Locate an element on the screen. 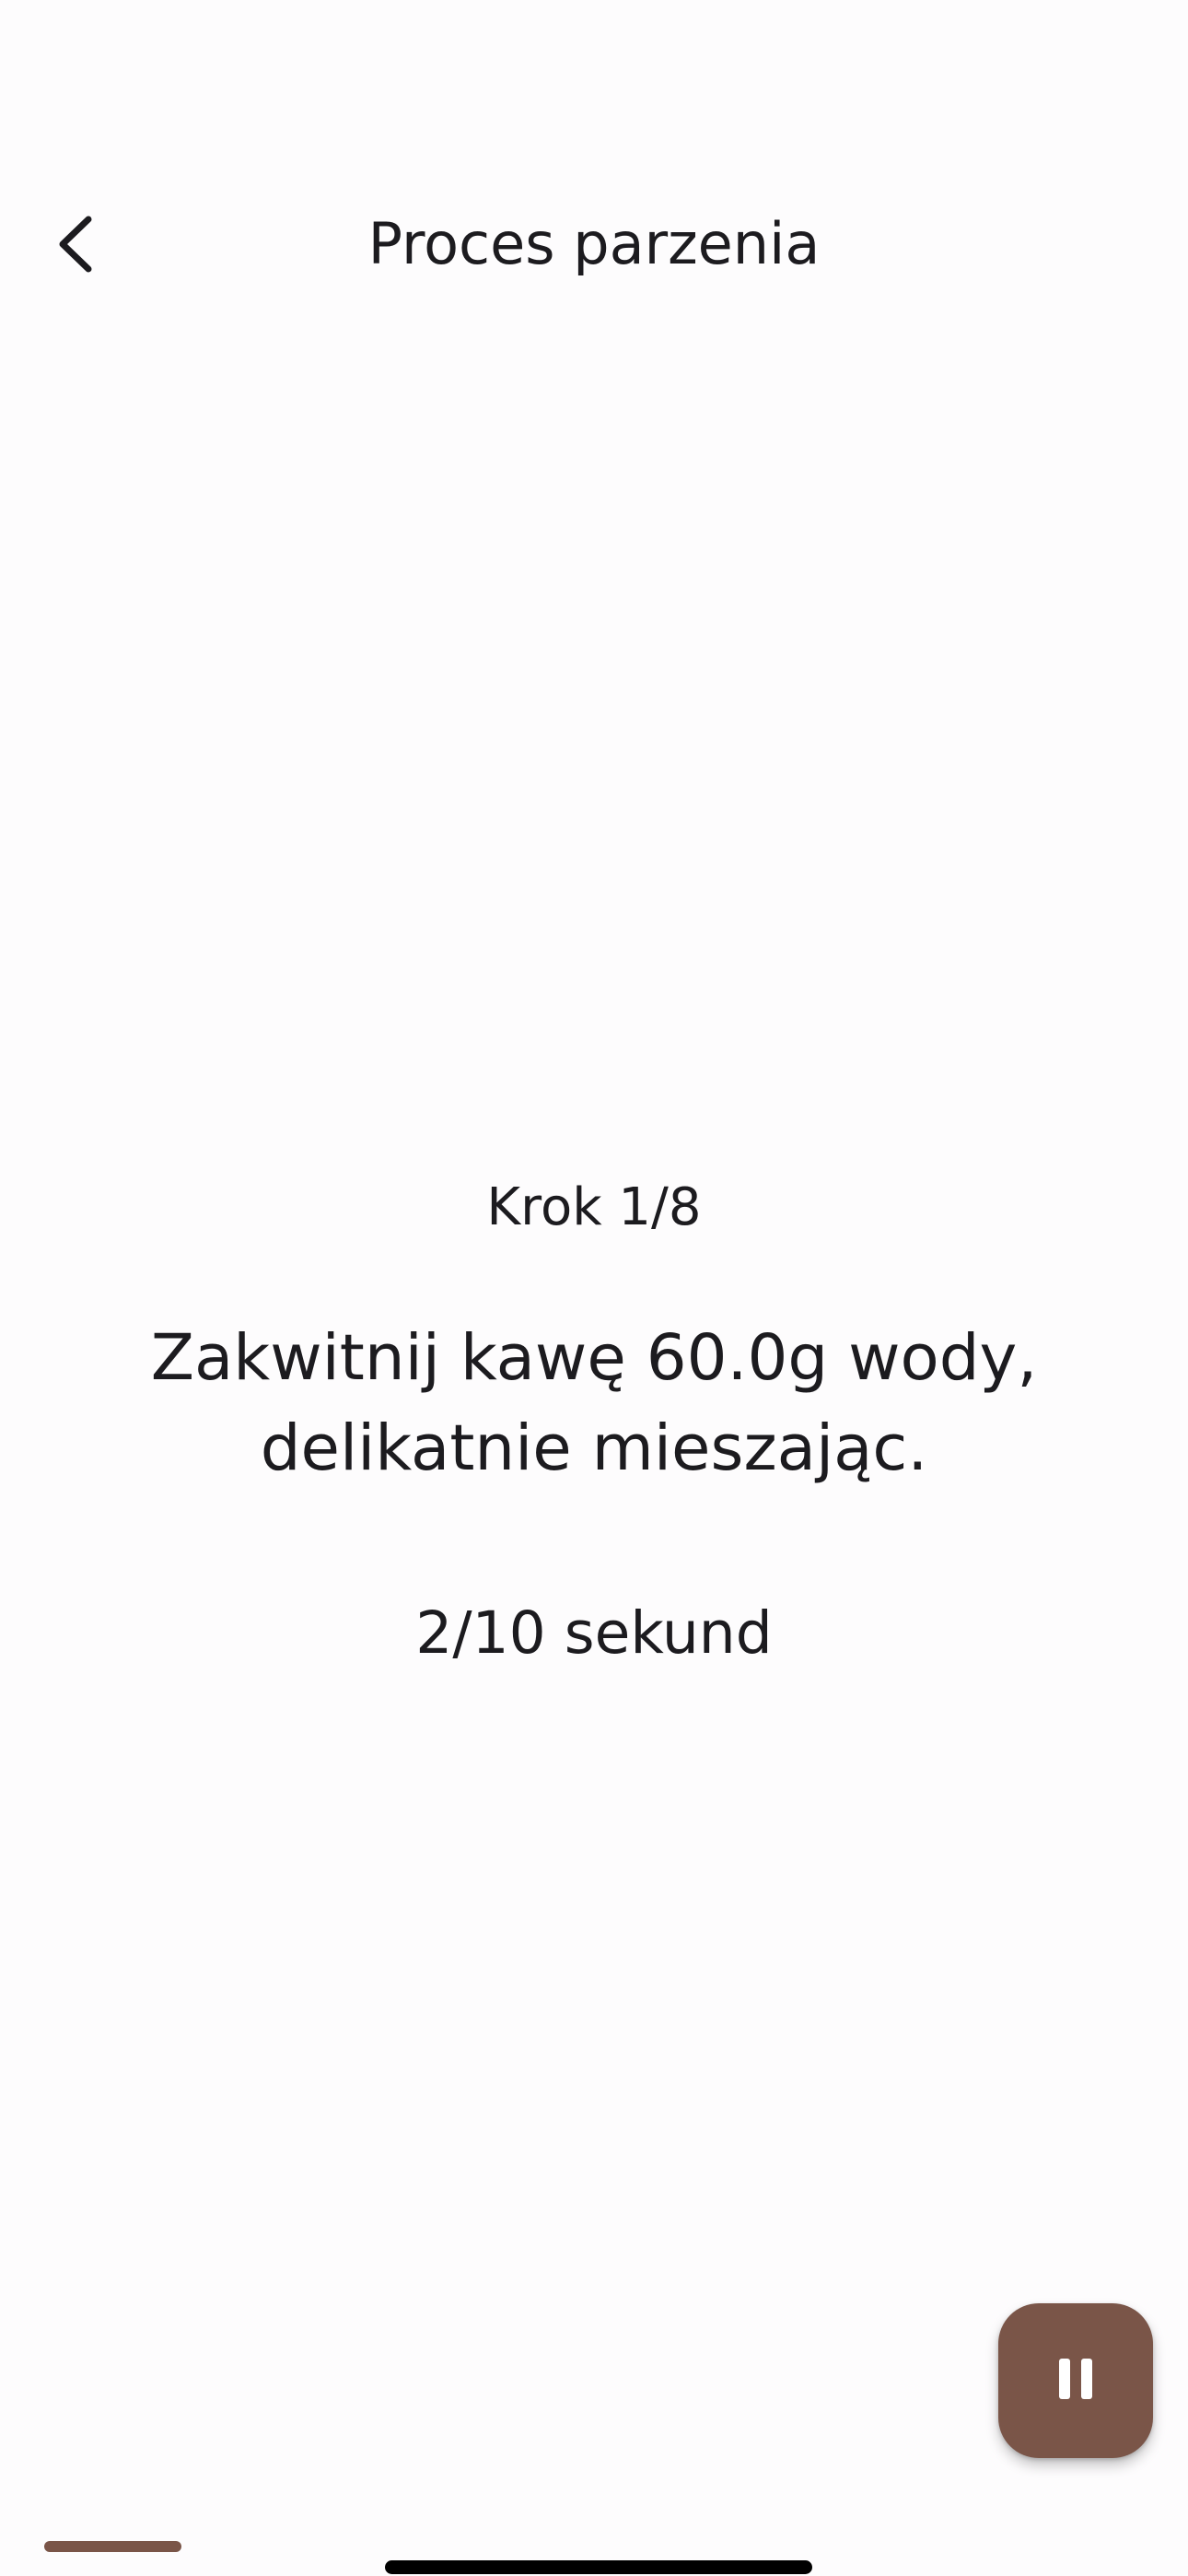  pause-button is located at coordinates (1075, 2380).